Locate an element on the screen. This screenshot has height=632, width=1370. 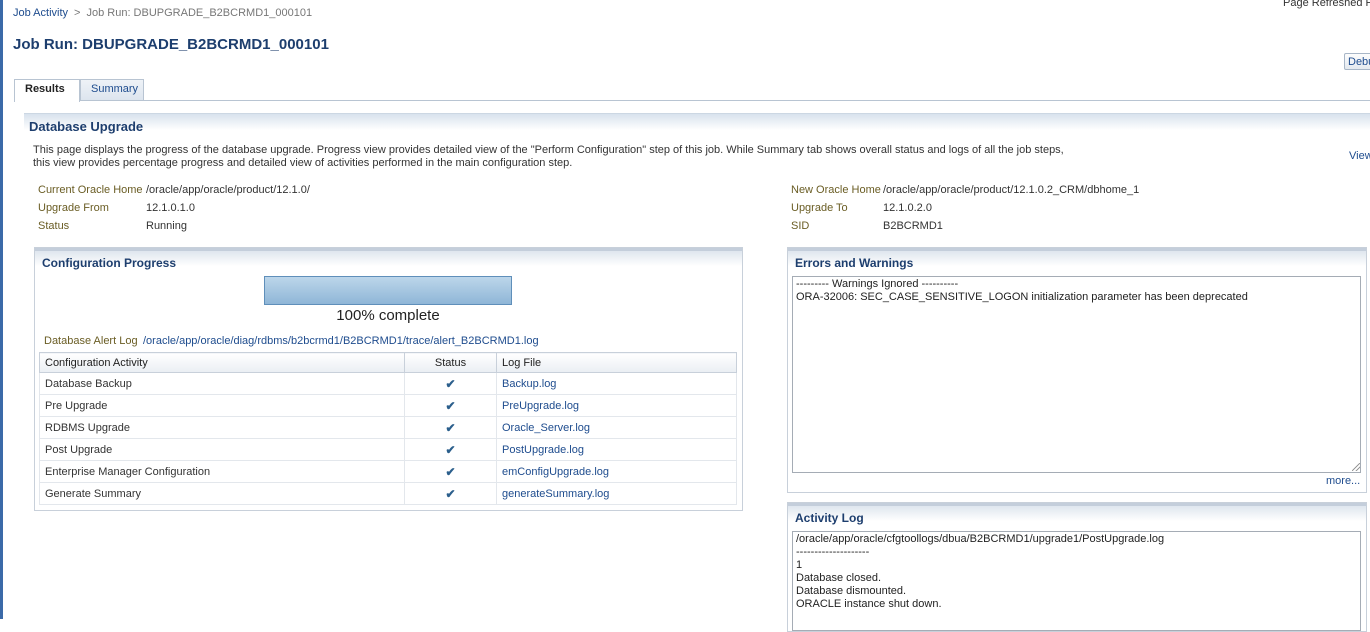
log-cell: PreUpgrade.log is located at coordinates (616, 405).